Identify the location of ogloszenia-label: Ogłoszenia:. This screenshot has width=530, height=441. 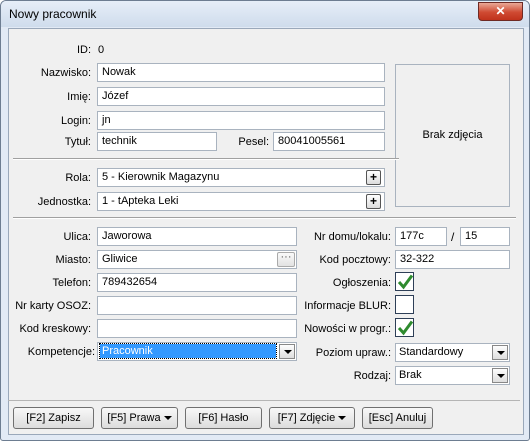
(361, 283).